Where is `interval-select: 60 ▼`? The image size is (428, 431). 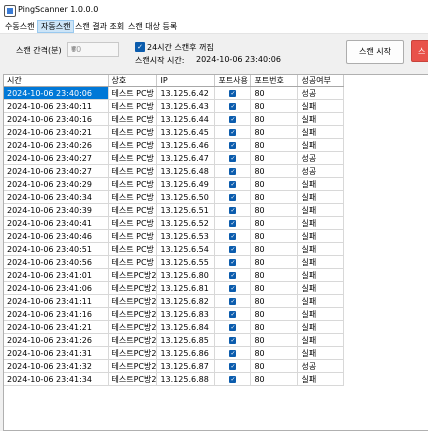
interval-select: 60 ▼ is located at coordinates (93, 49).